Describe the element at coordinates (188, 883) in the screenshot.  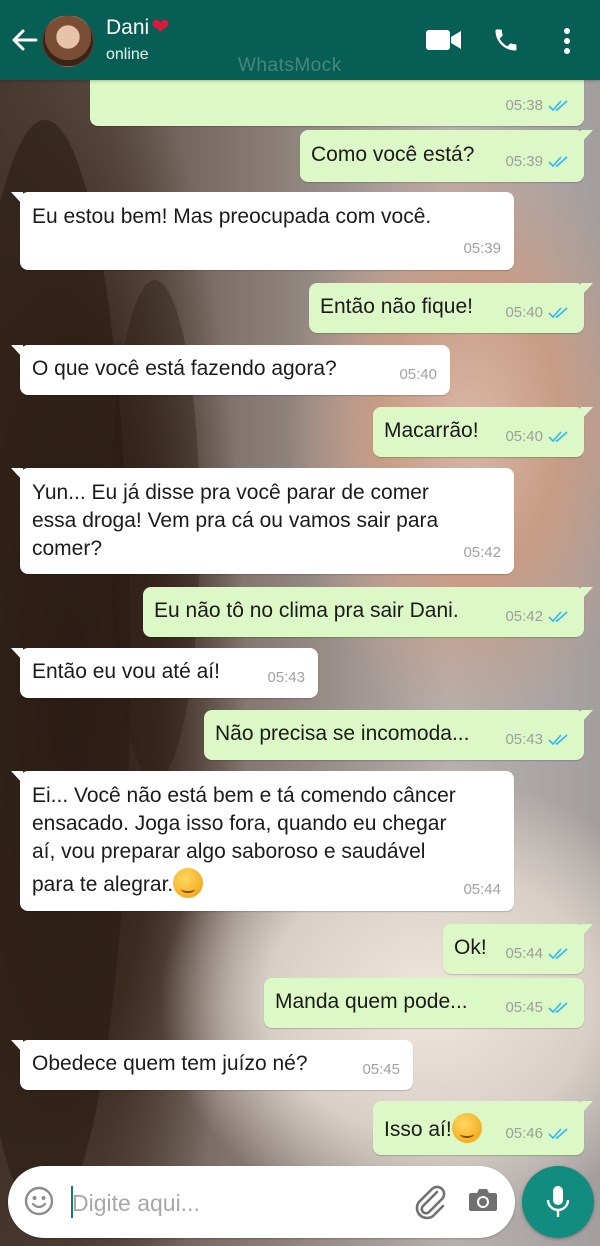
I see `relieved-face-emoji` at that location.